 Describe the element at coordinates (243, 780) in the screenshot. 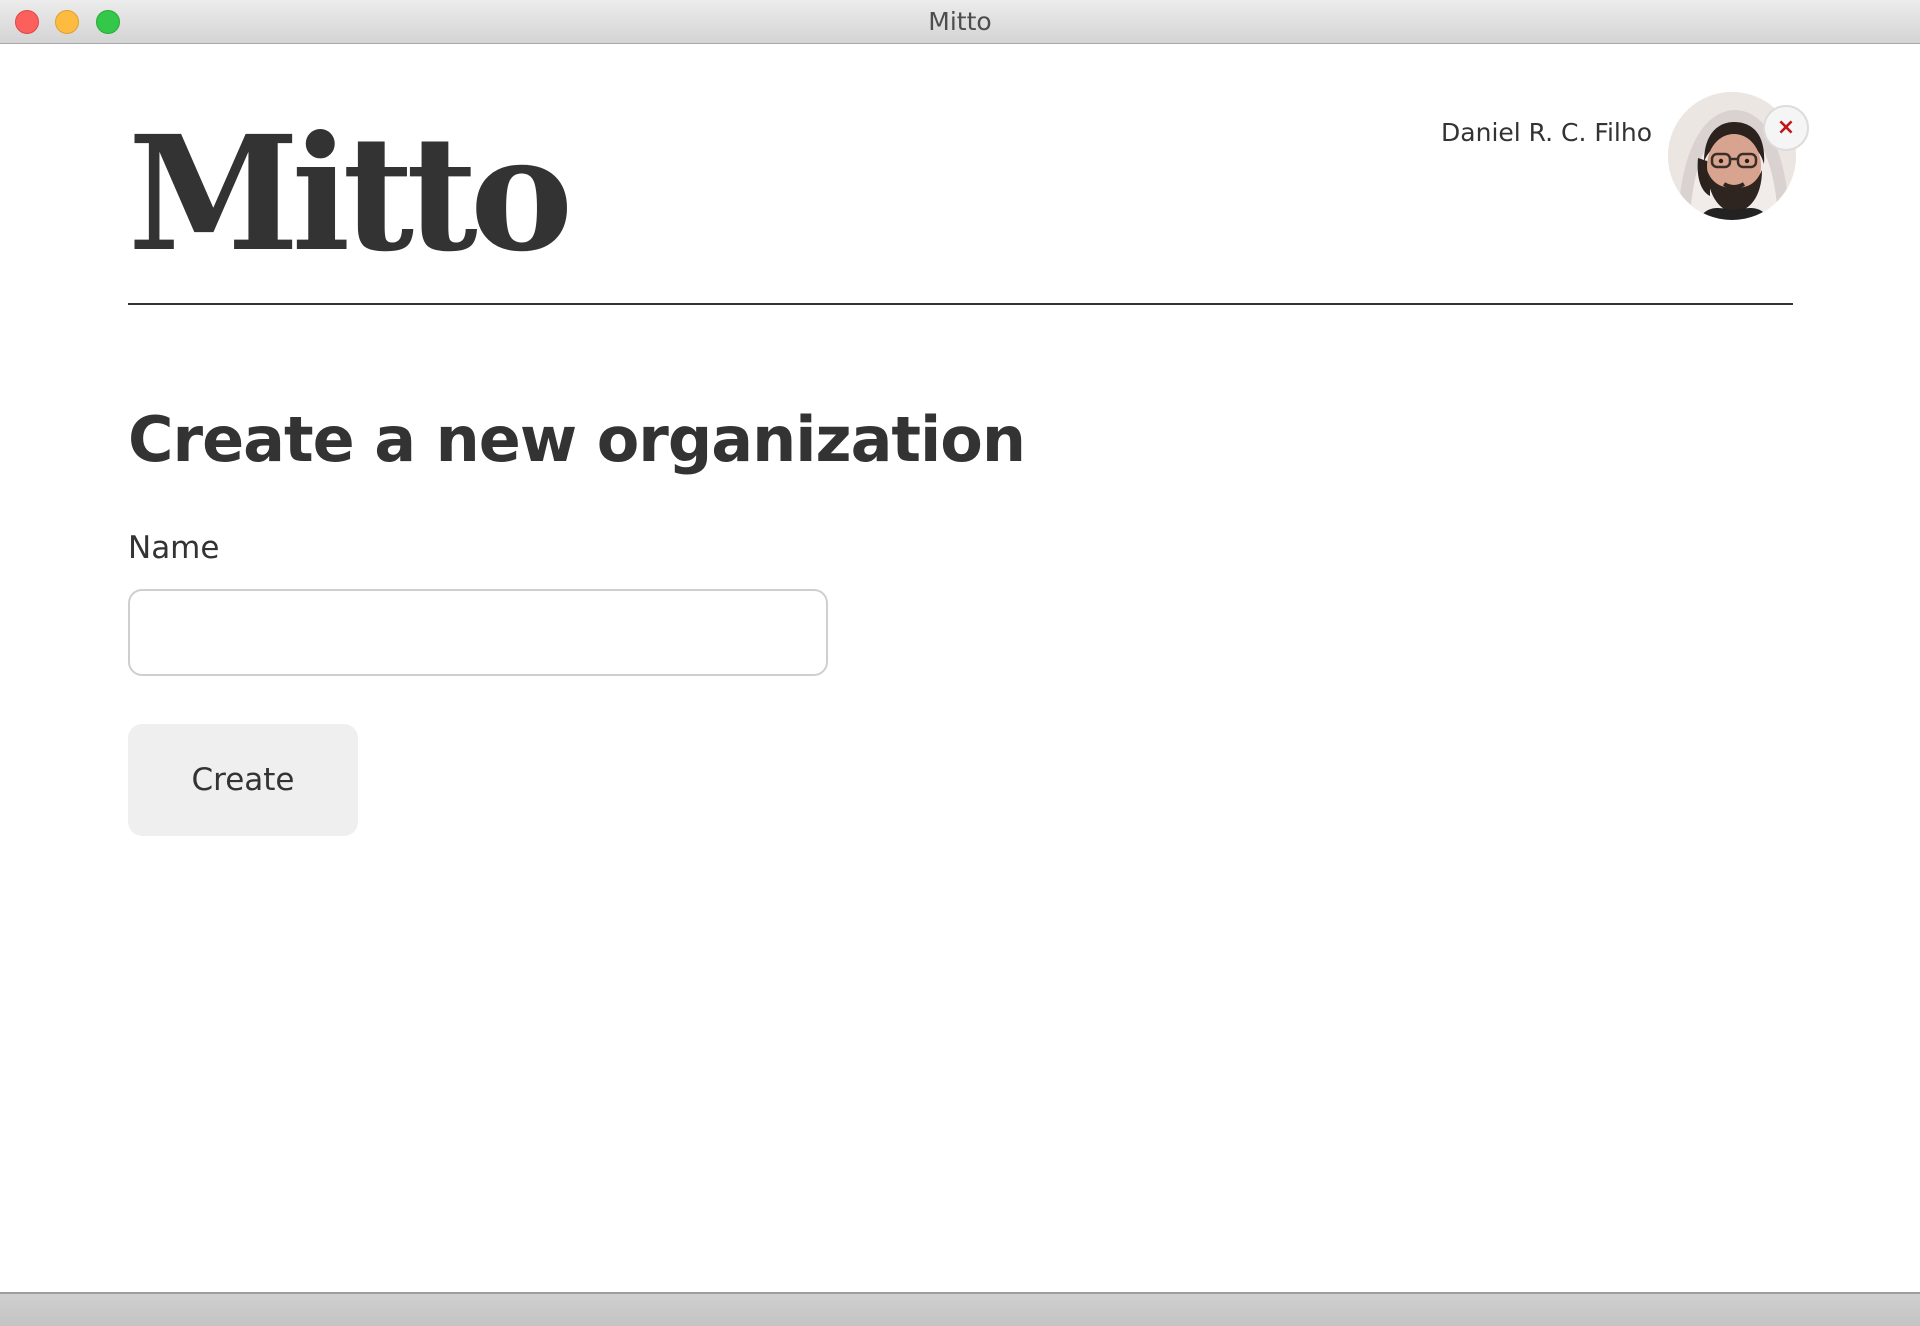

I see `create-button: Create` at that location.